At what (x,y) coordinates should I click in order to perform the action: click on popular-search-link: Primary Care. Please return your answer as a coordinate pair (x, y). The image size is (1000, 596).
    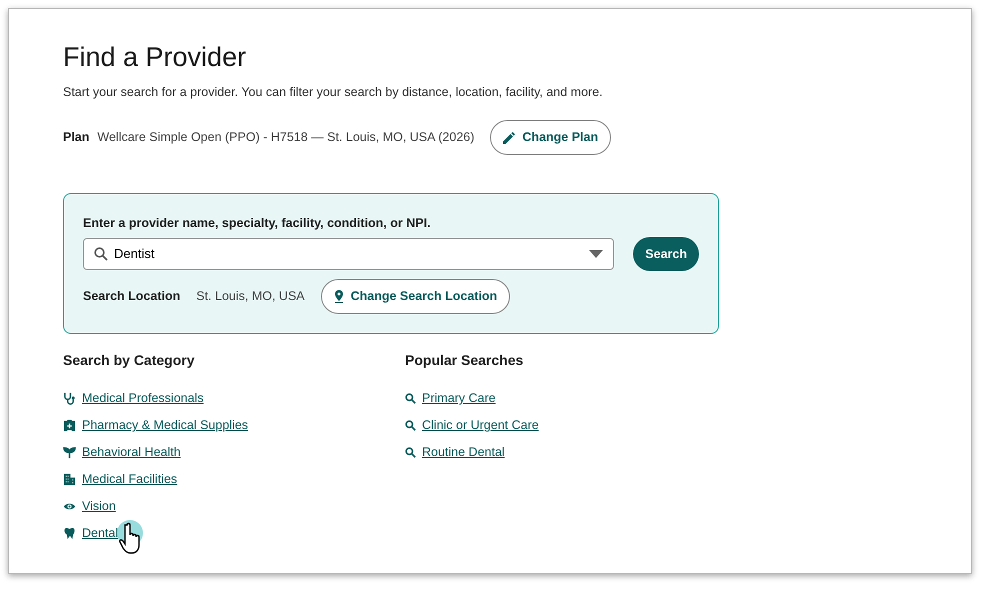
    Looking at the image, I should click on (459, 398).